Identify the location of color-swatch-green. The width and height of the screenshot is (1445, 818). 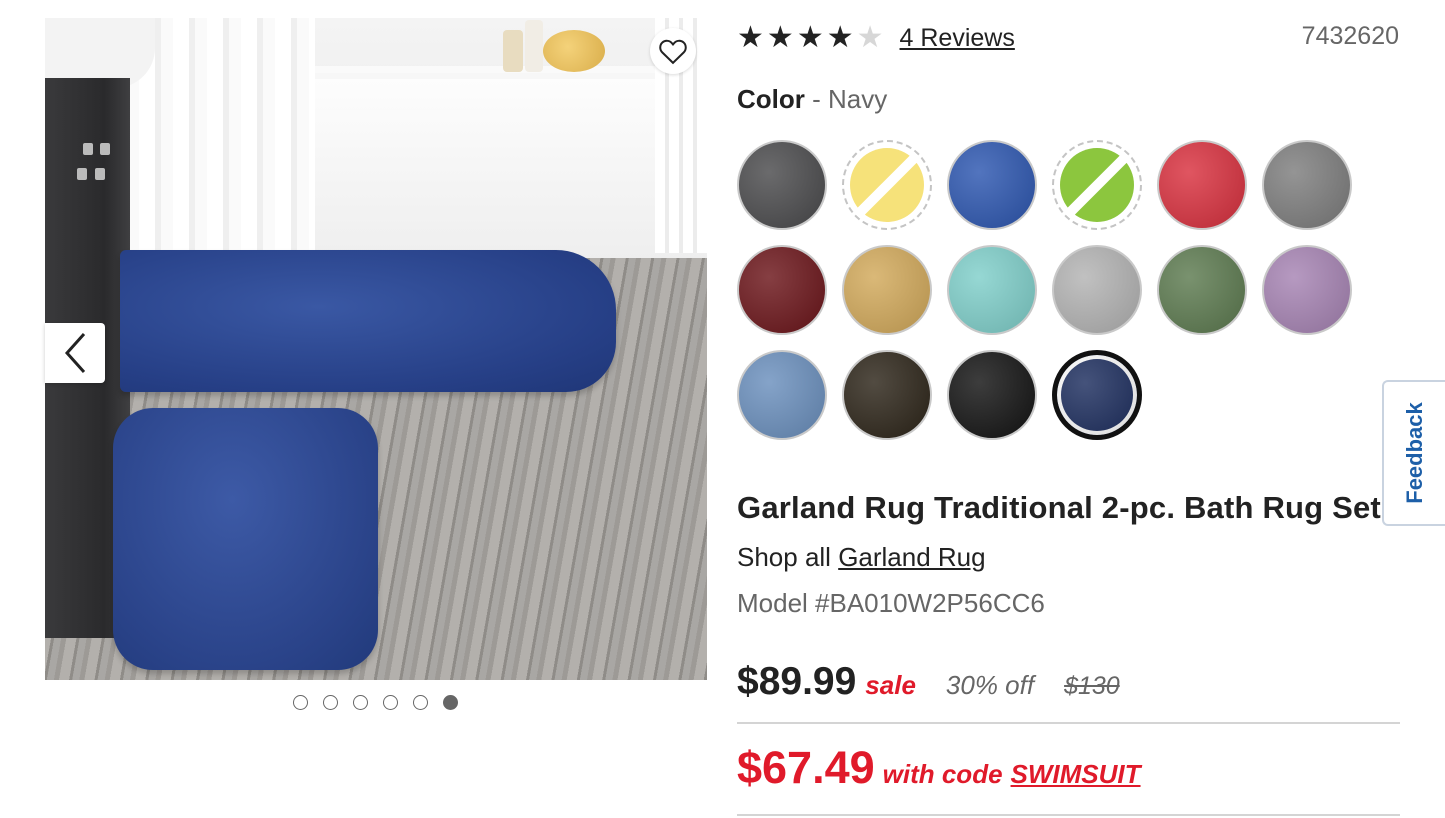
(1097, 185).